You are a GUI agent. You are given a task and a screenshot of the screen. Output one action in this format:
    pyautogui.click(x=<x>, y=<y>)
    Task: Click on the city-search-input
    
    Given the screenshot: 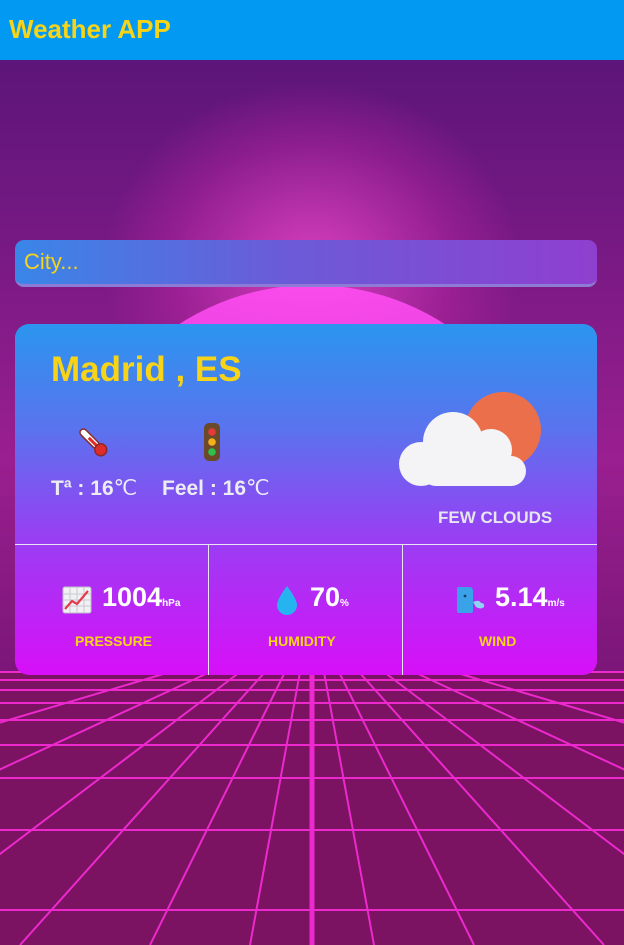 What is the action you would take?
    pyautogui.click(x=306, y=262)
    